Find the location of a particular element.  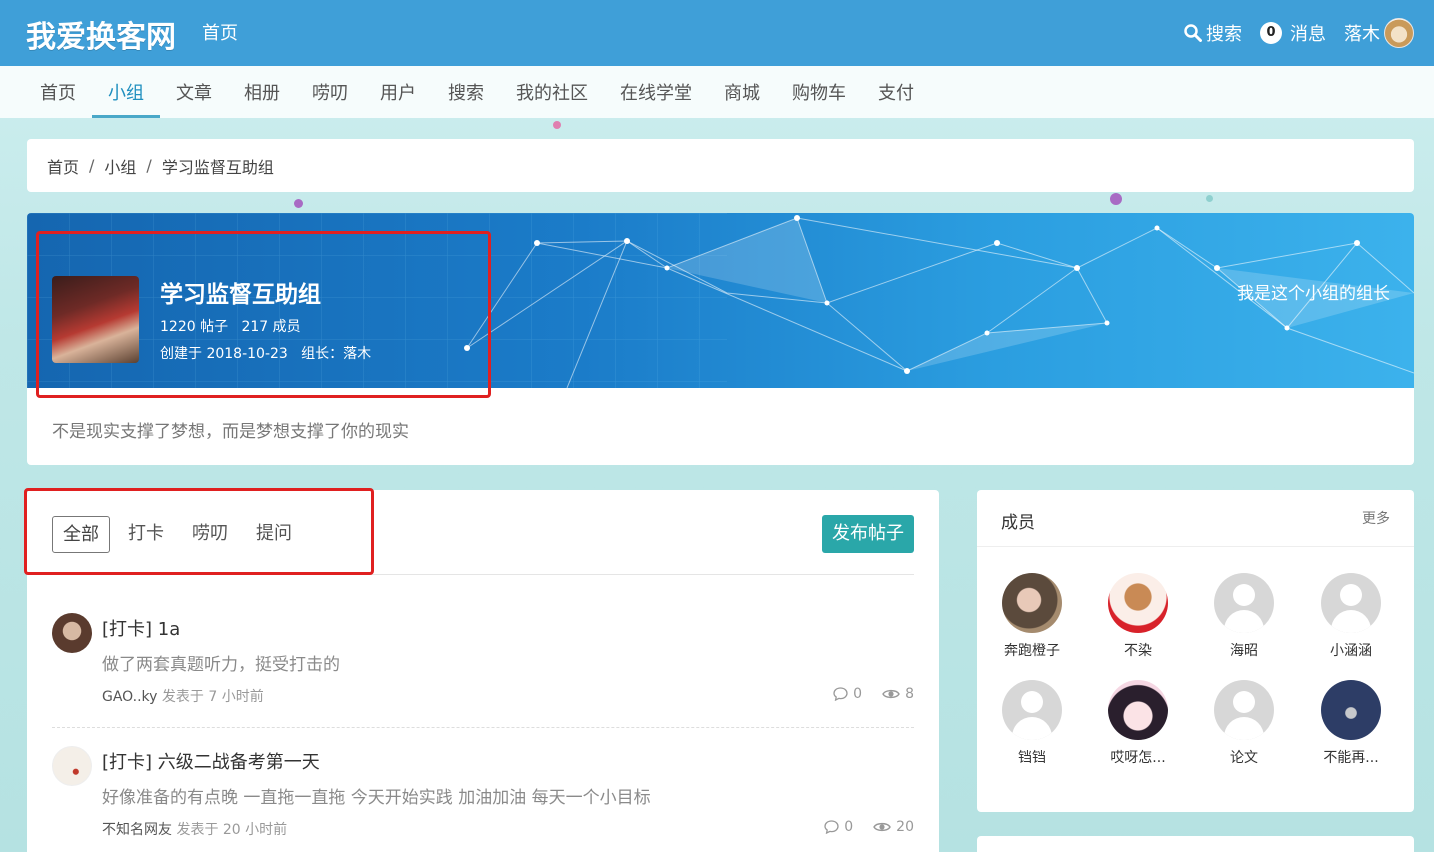

view-count: 20 is located at coordinates (893, 827).